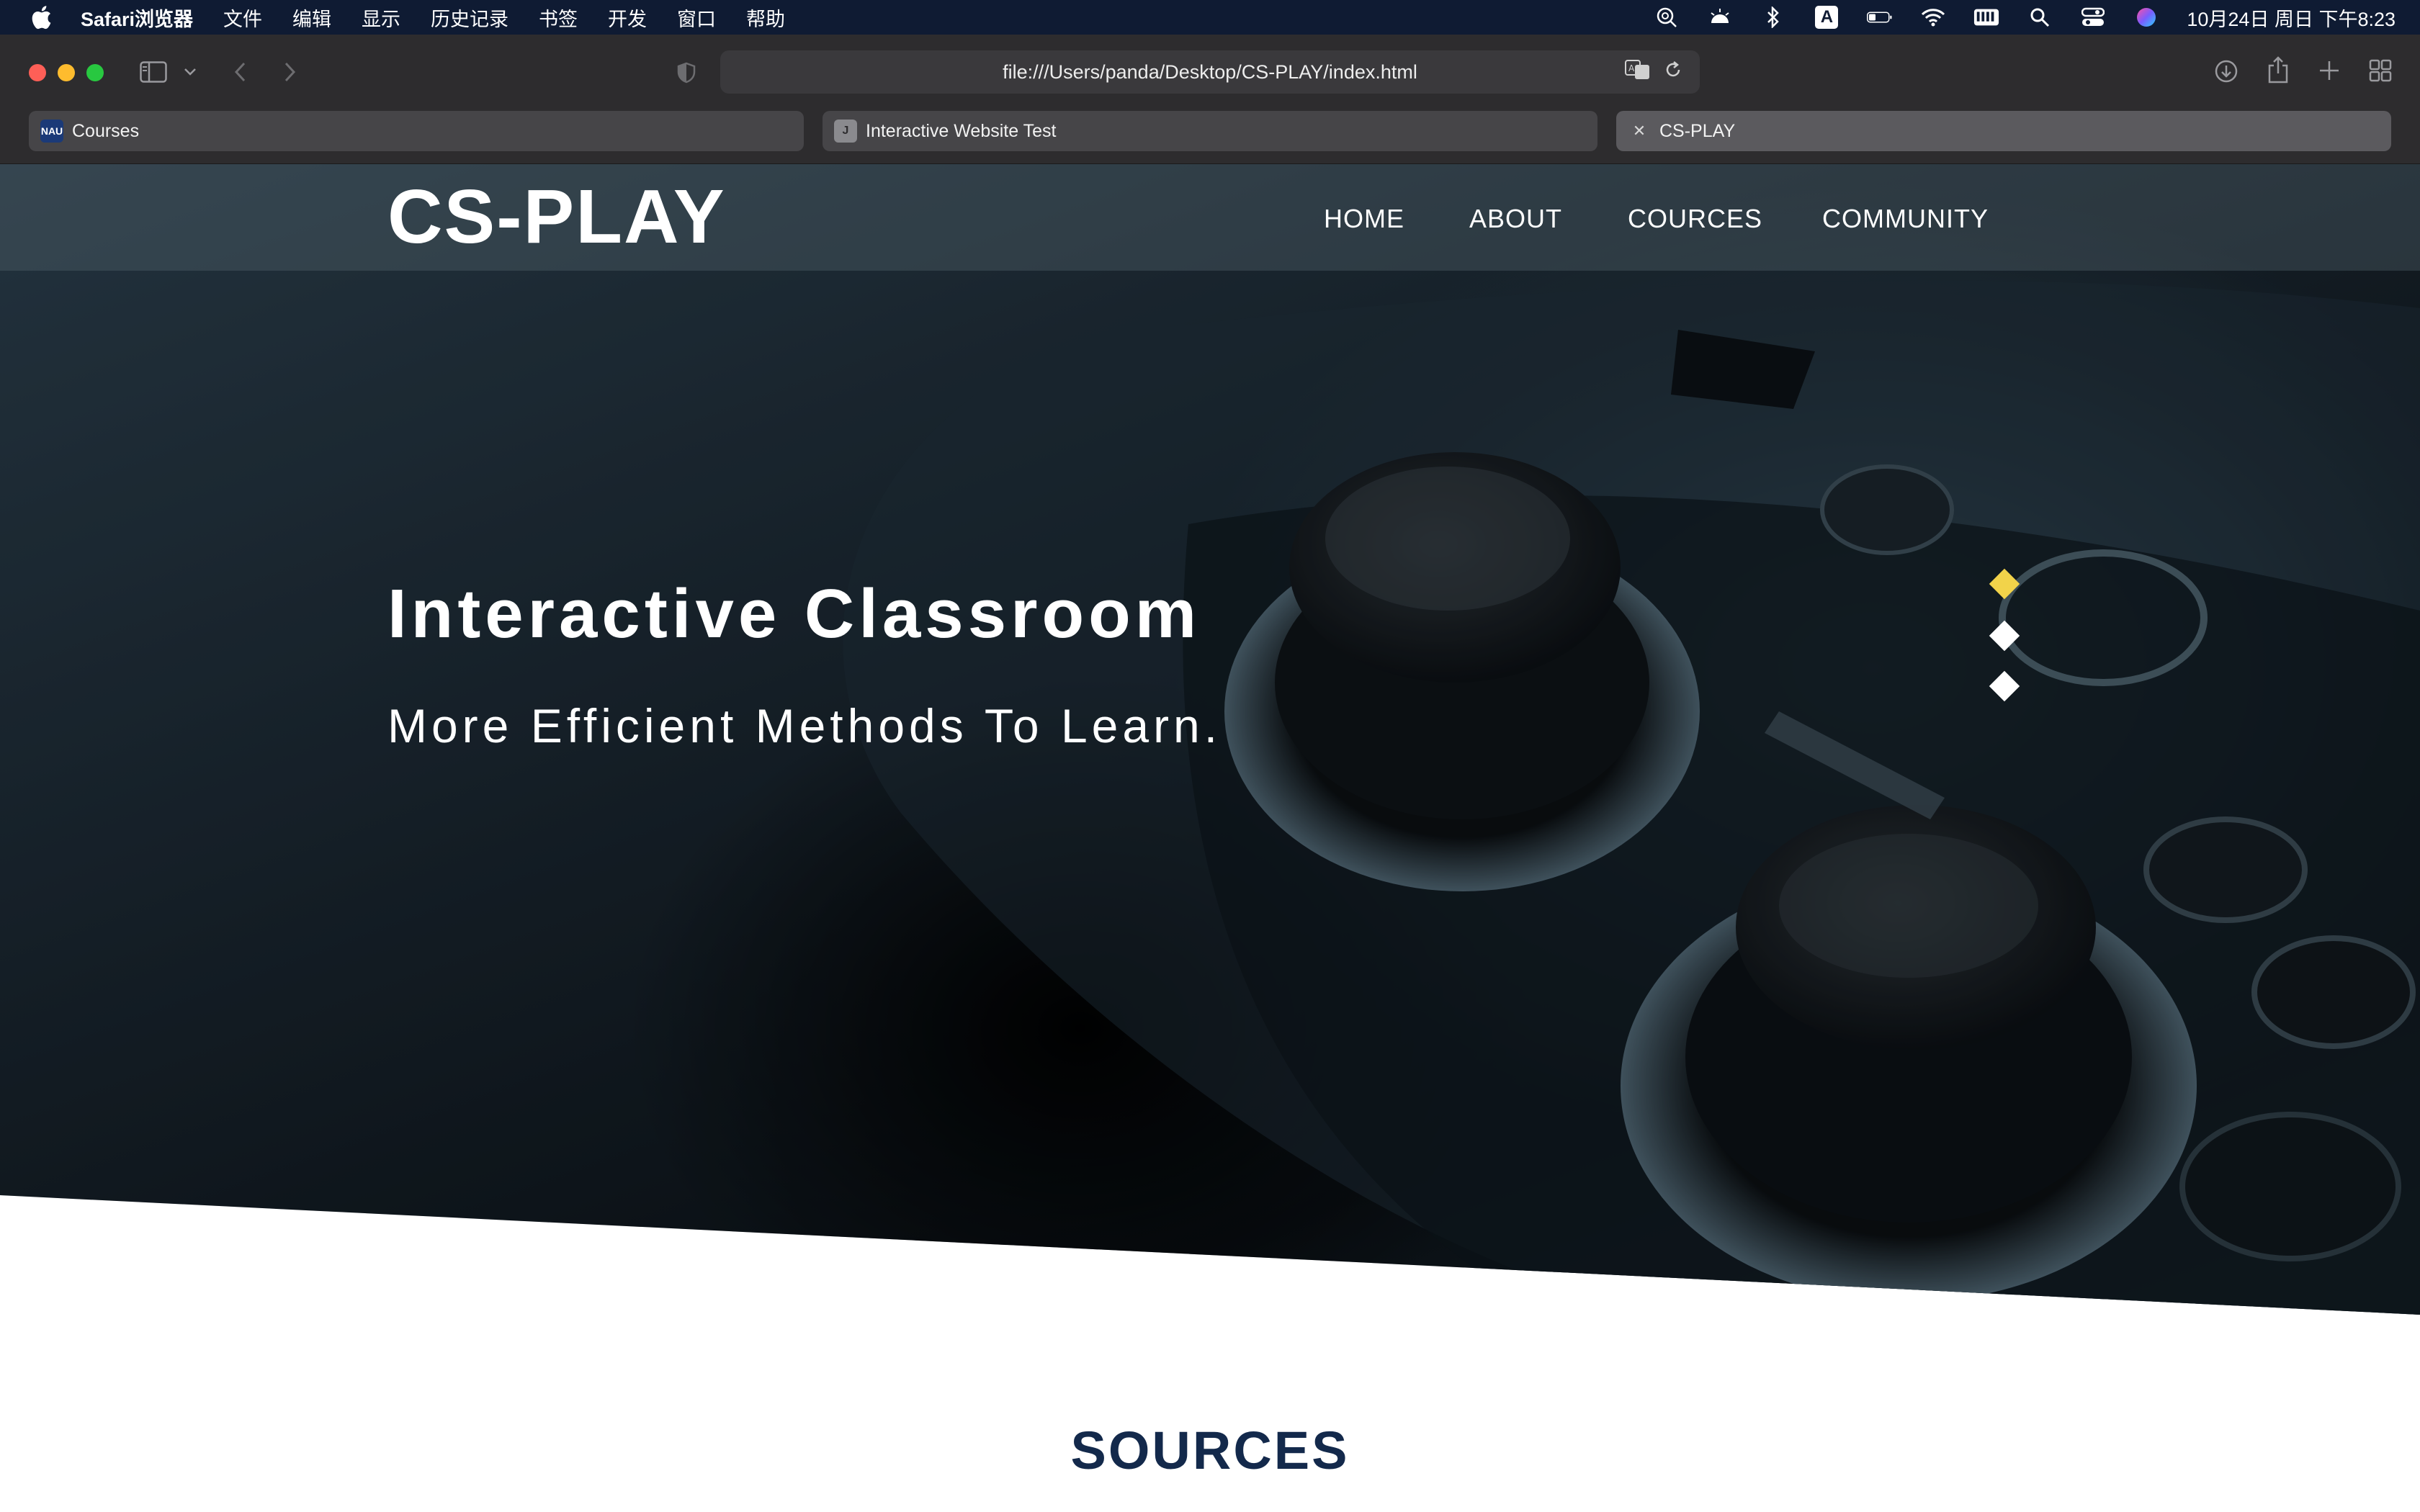 The image size is (2420, 1512). What do you see at coordinates (416, 131) in the screenshot?
I see `tab-courses: NAU Courses` at bounding box center [416, 131].